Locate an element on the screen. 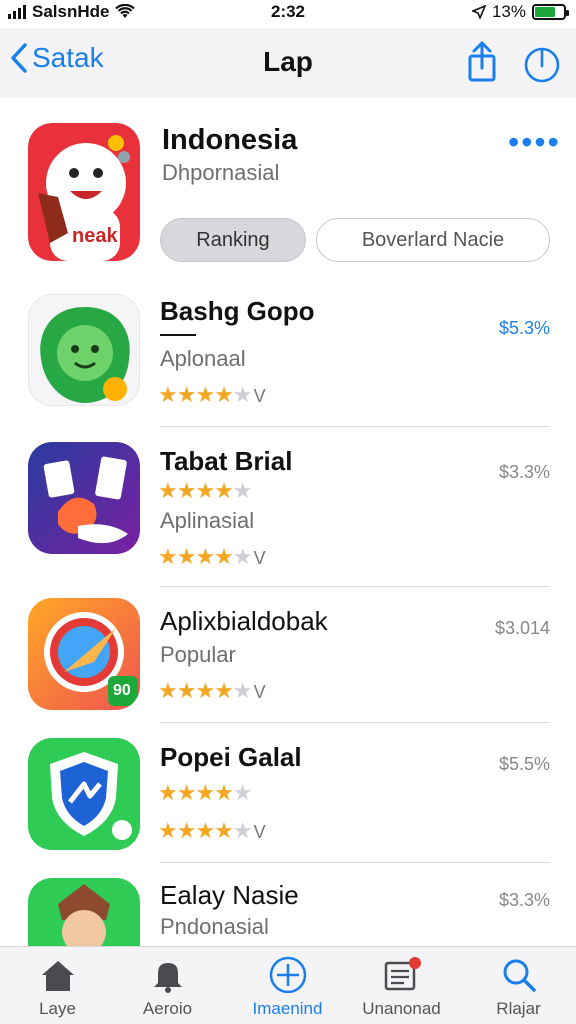  tab-bar: Laye Aeroio Imaenind Unanonad Rlajar is located at coordinates (288, 985).